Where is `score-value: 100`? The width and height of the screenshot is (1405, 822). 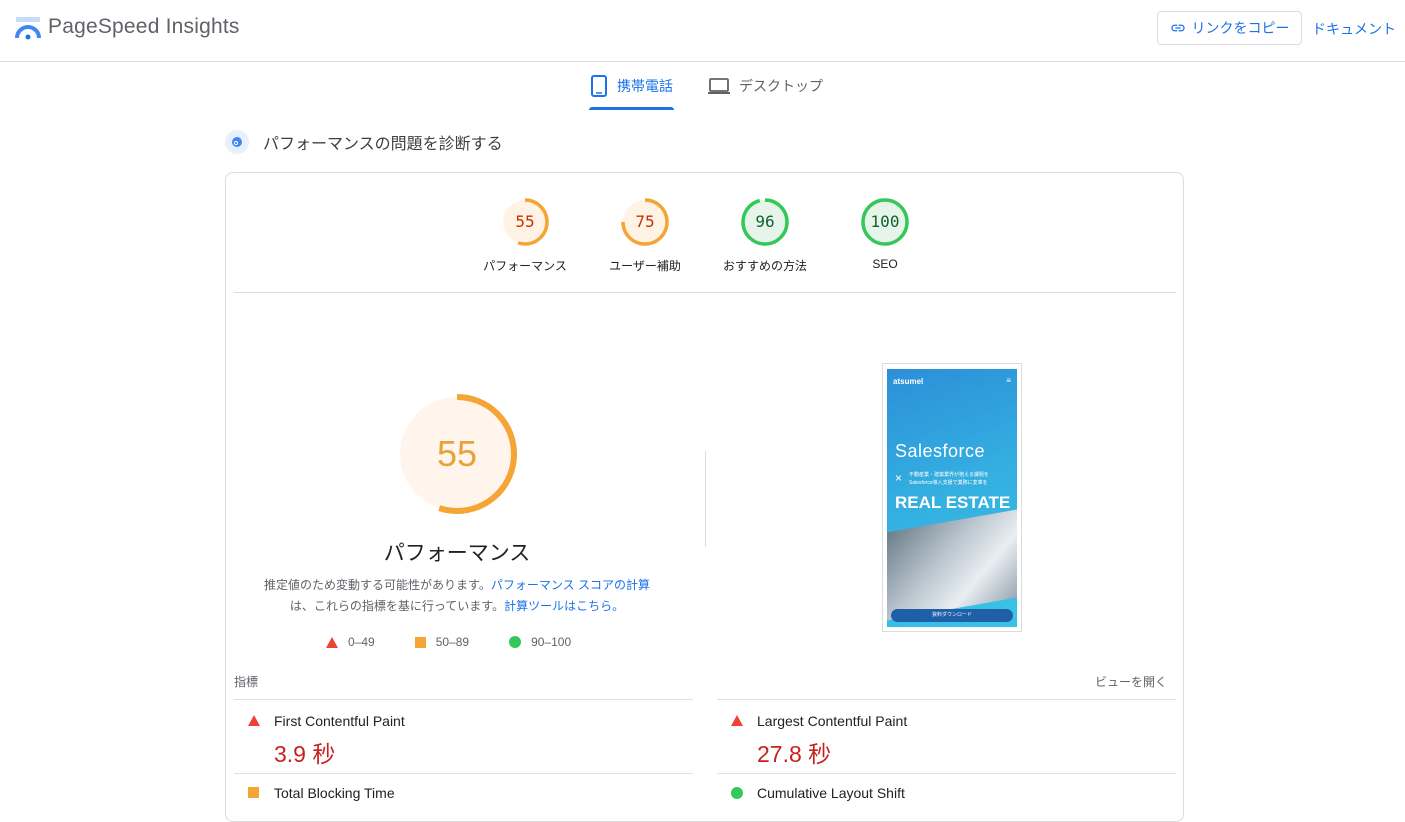
score-value: 100 is located at coordinates (885, 221).